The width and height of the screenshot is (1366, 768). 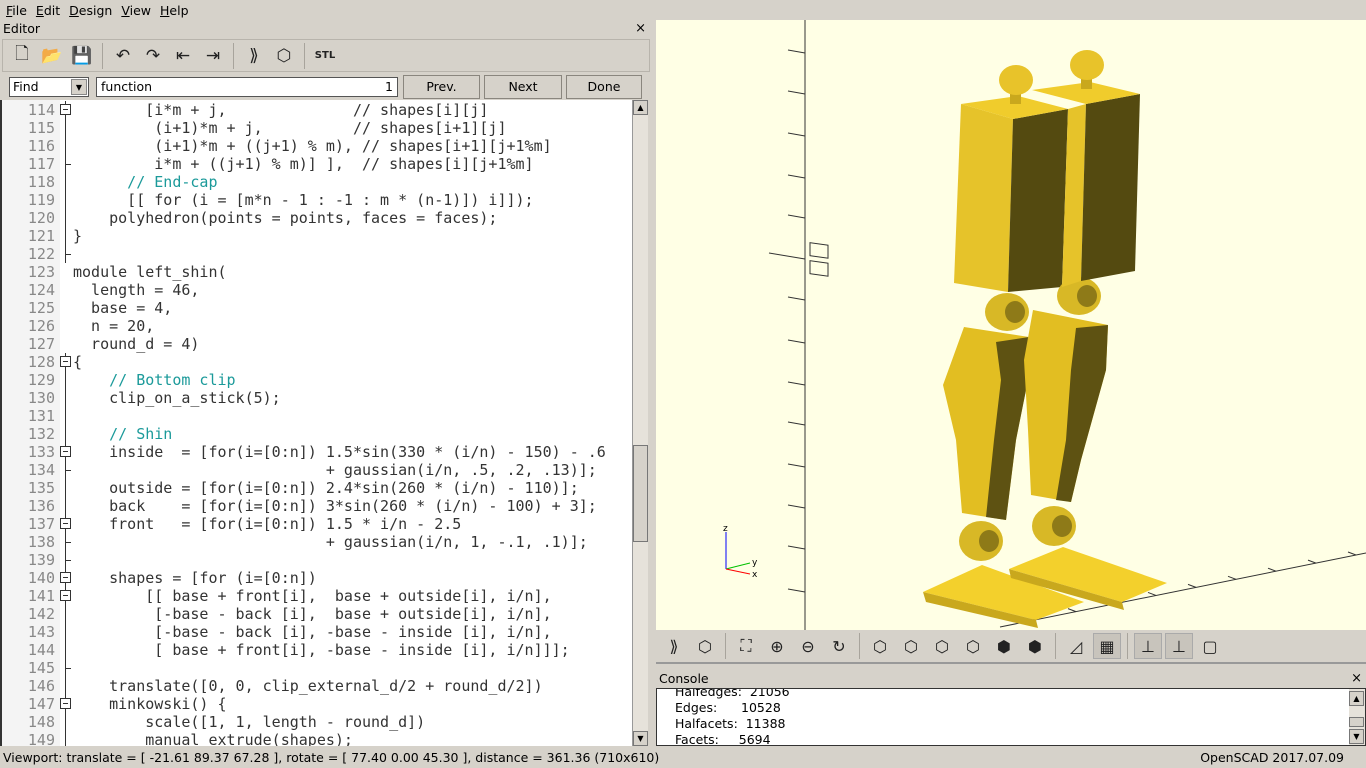 I want to click on menu-view: View, so click(x=137, y=10).